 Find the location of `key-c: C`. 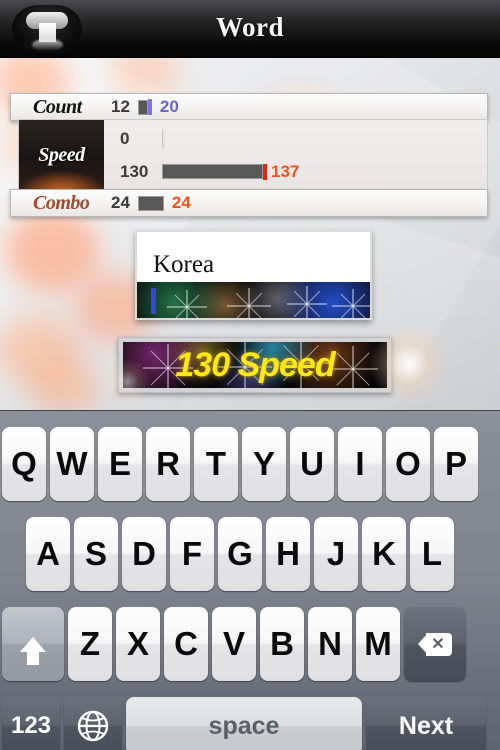

key-c: C is located at coordinates (186, 644).